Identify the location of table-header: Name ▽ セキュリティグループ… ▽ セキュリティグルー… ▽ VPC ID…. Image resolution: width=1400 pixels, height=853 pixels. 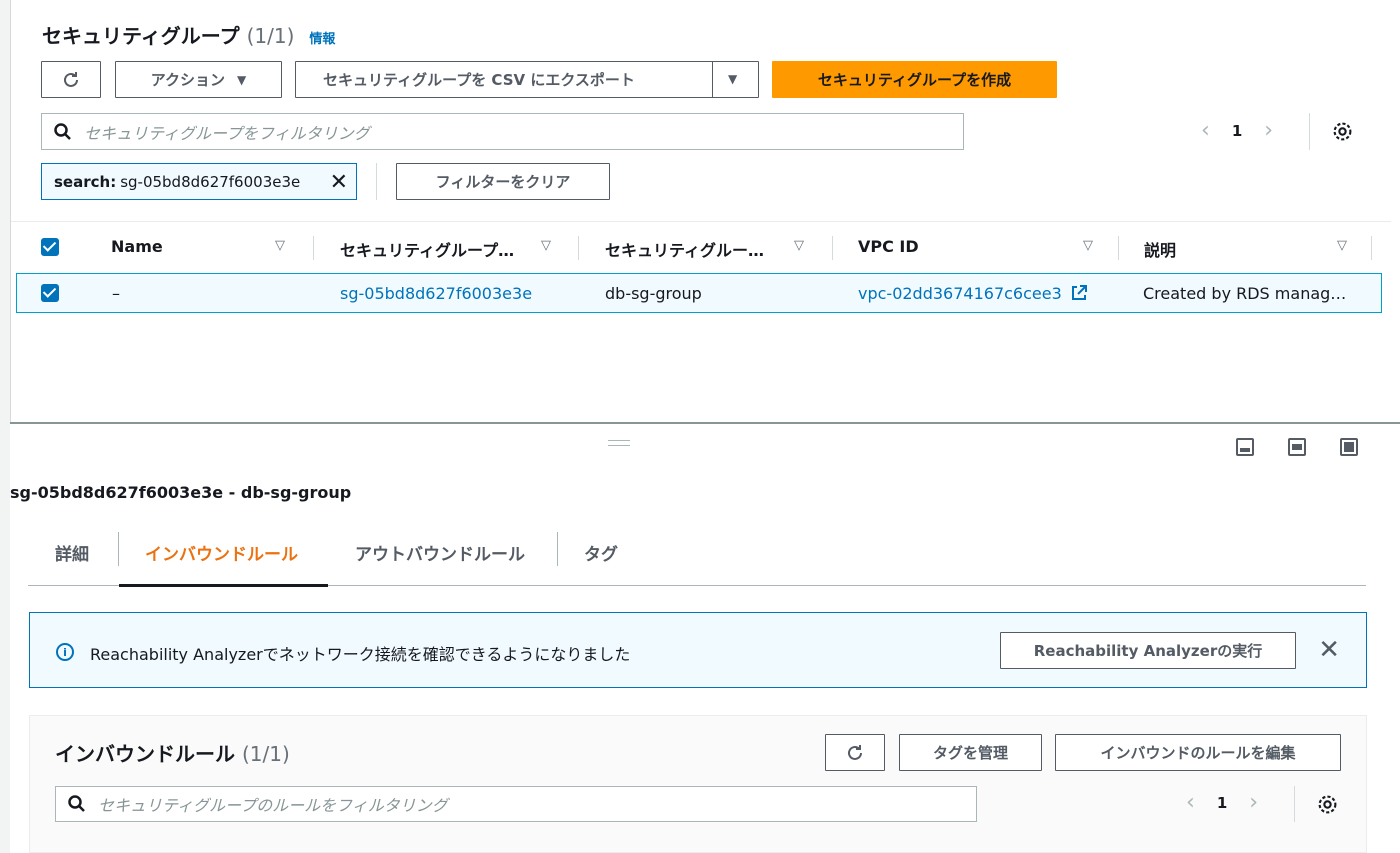
(701, 247).